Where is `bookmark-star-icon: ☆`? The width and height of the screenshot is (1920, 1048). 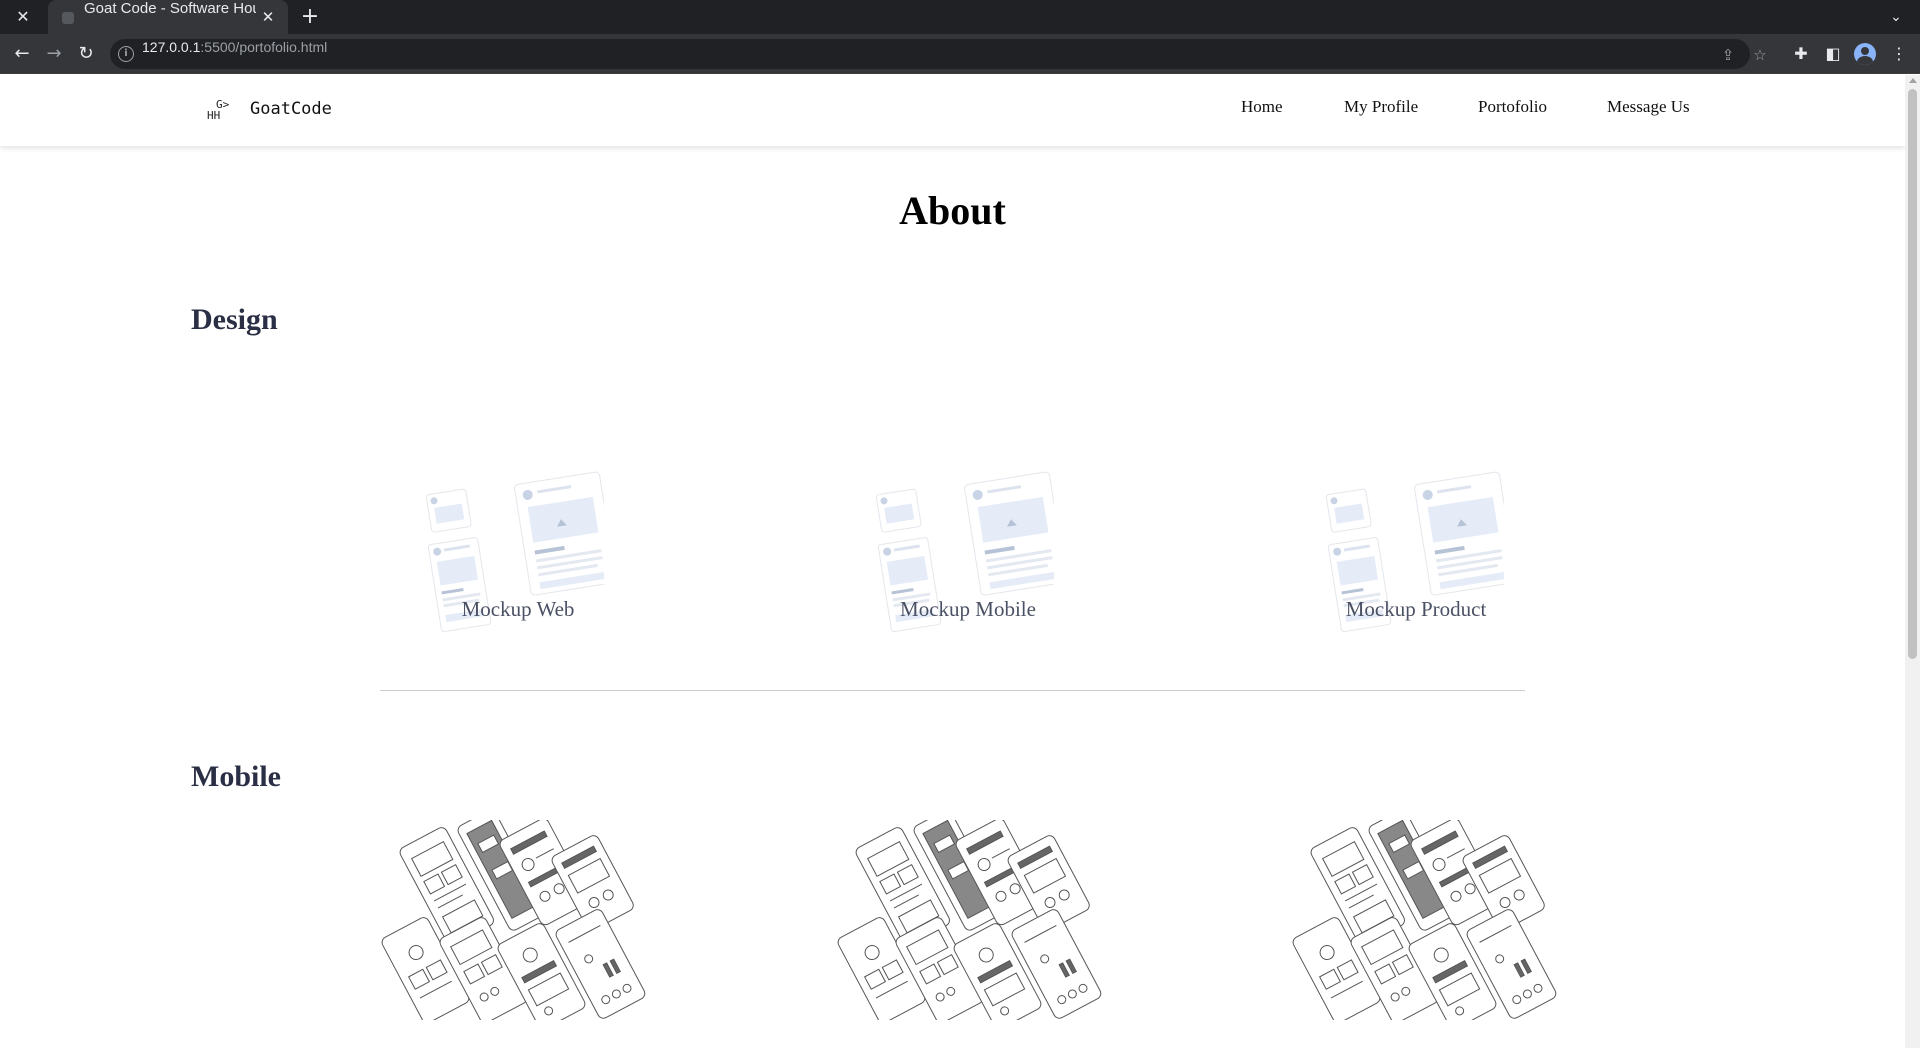 bookmark-star-icon: ☆ is located at coordinates (1760, 55).